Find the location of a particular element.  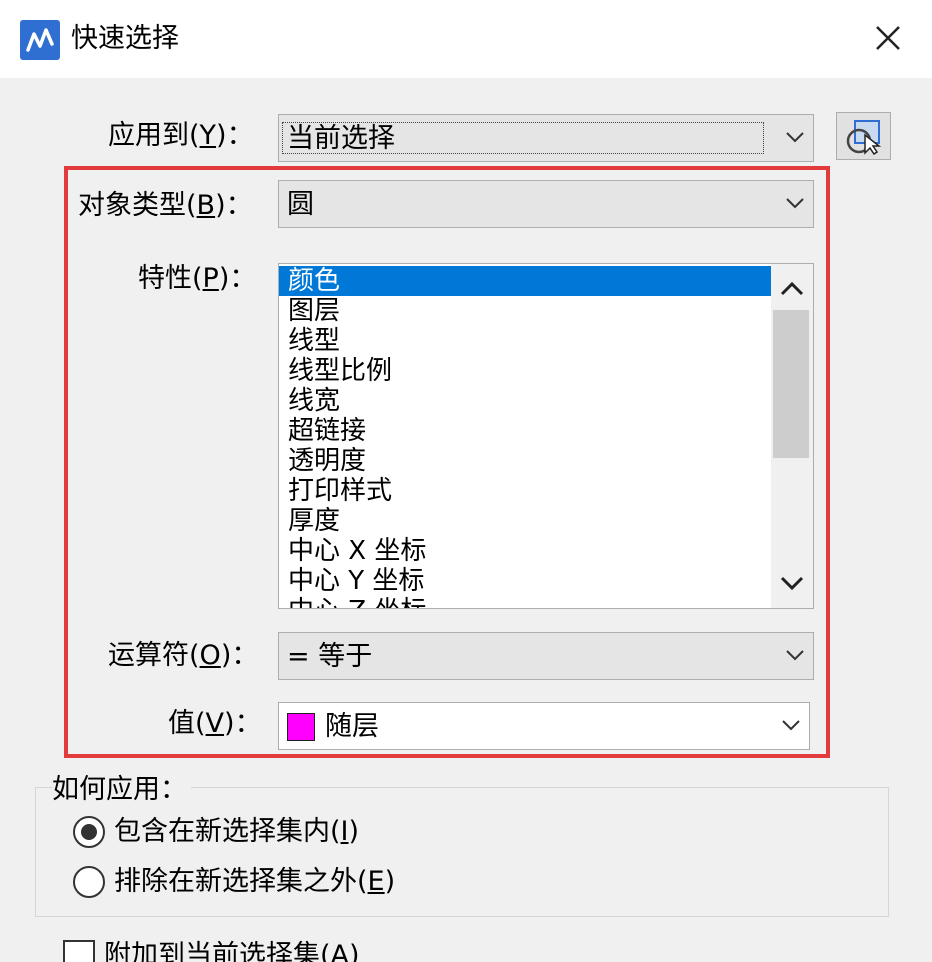

list-item: 线宽 is located at coordinates (525, 401).